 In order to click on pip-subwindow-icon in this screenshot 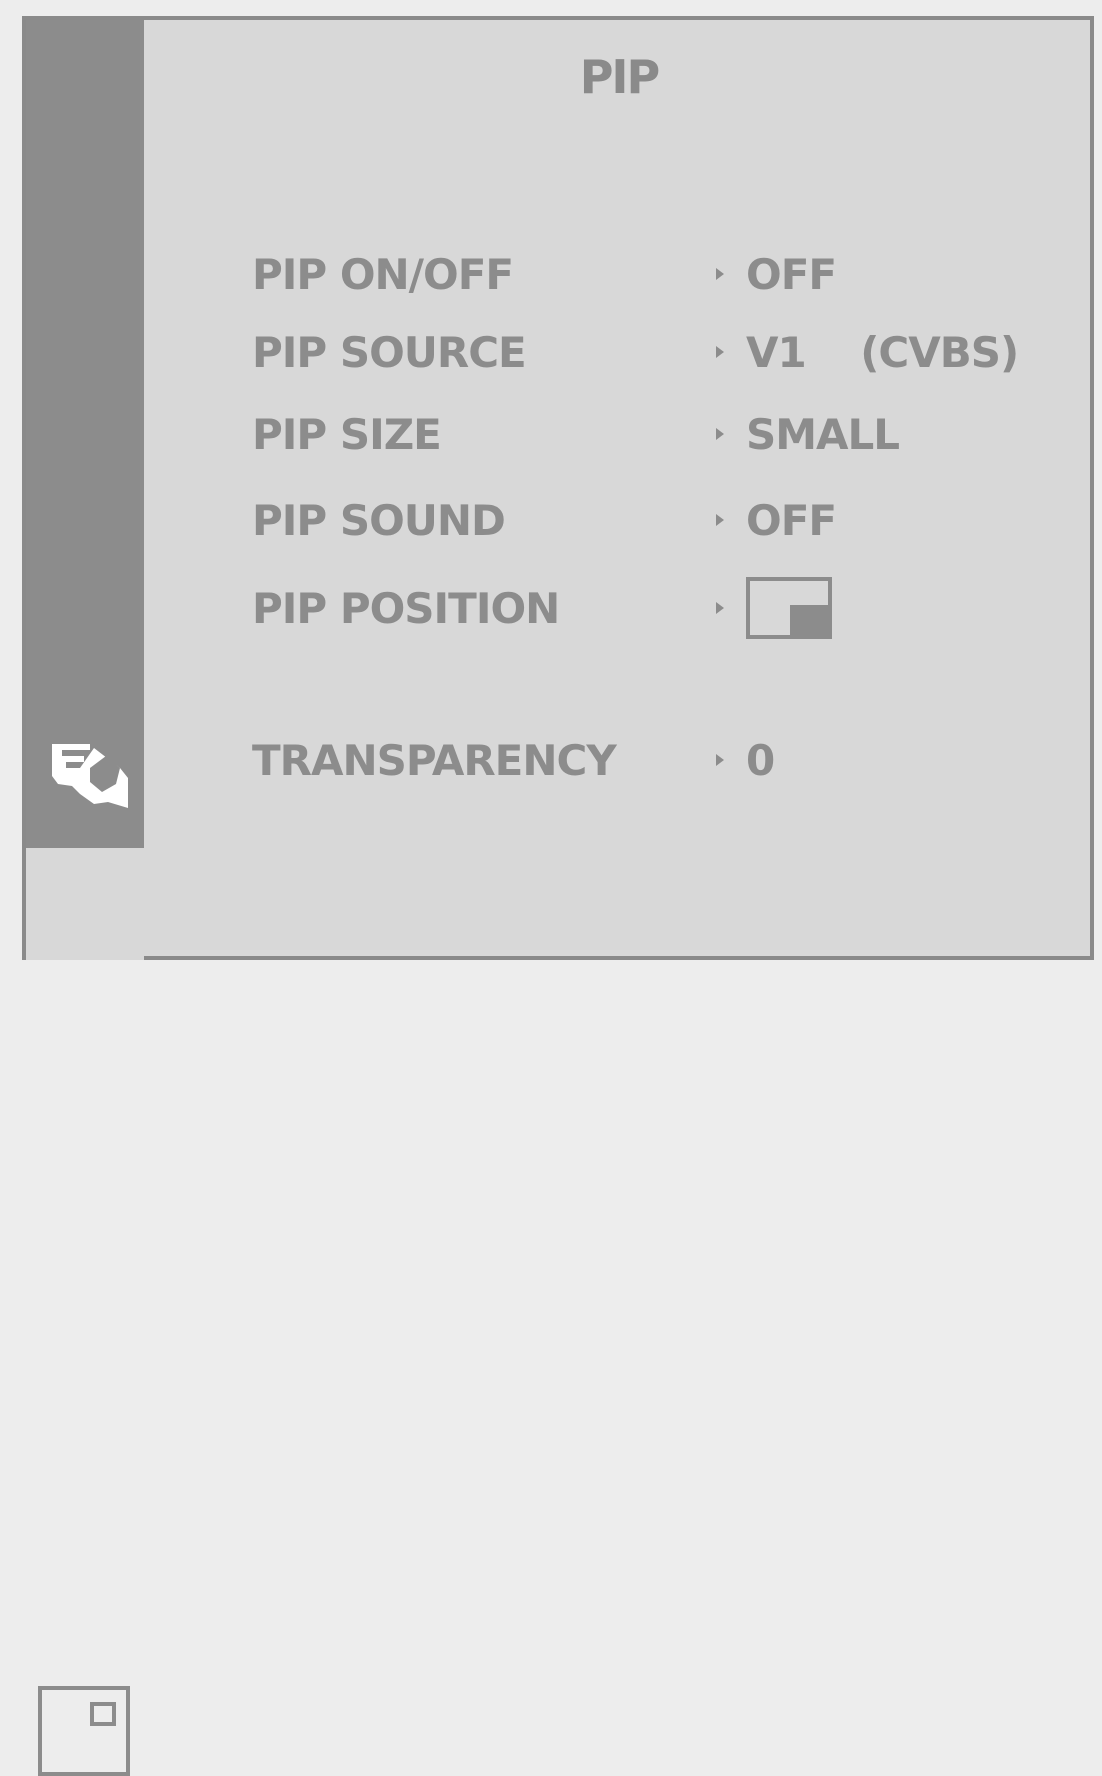, I will do `click(103, 1714)`.